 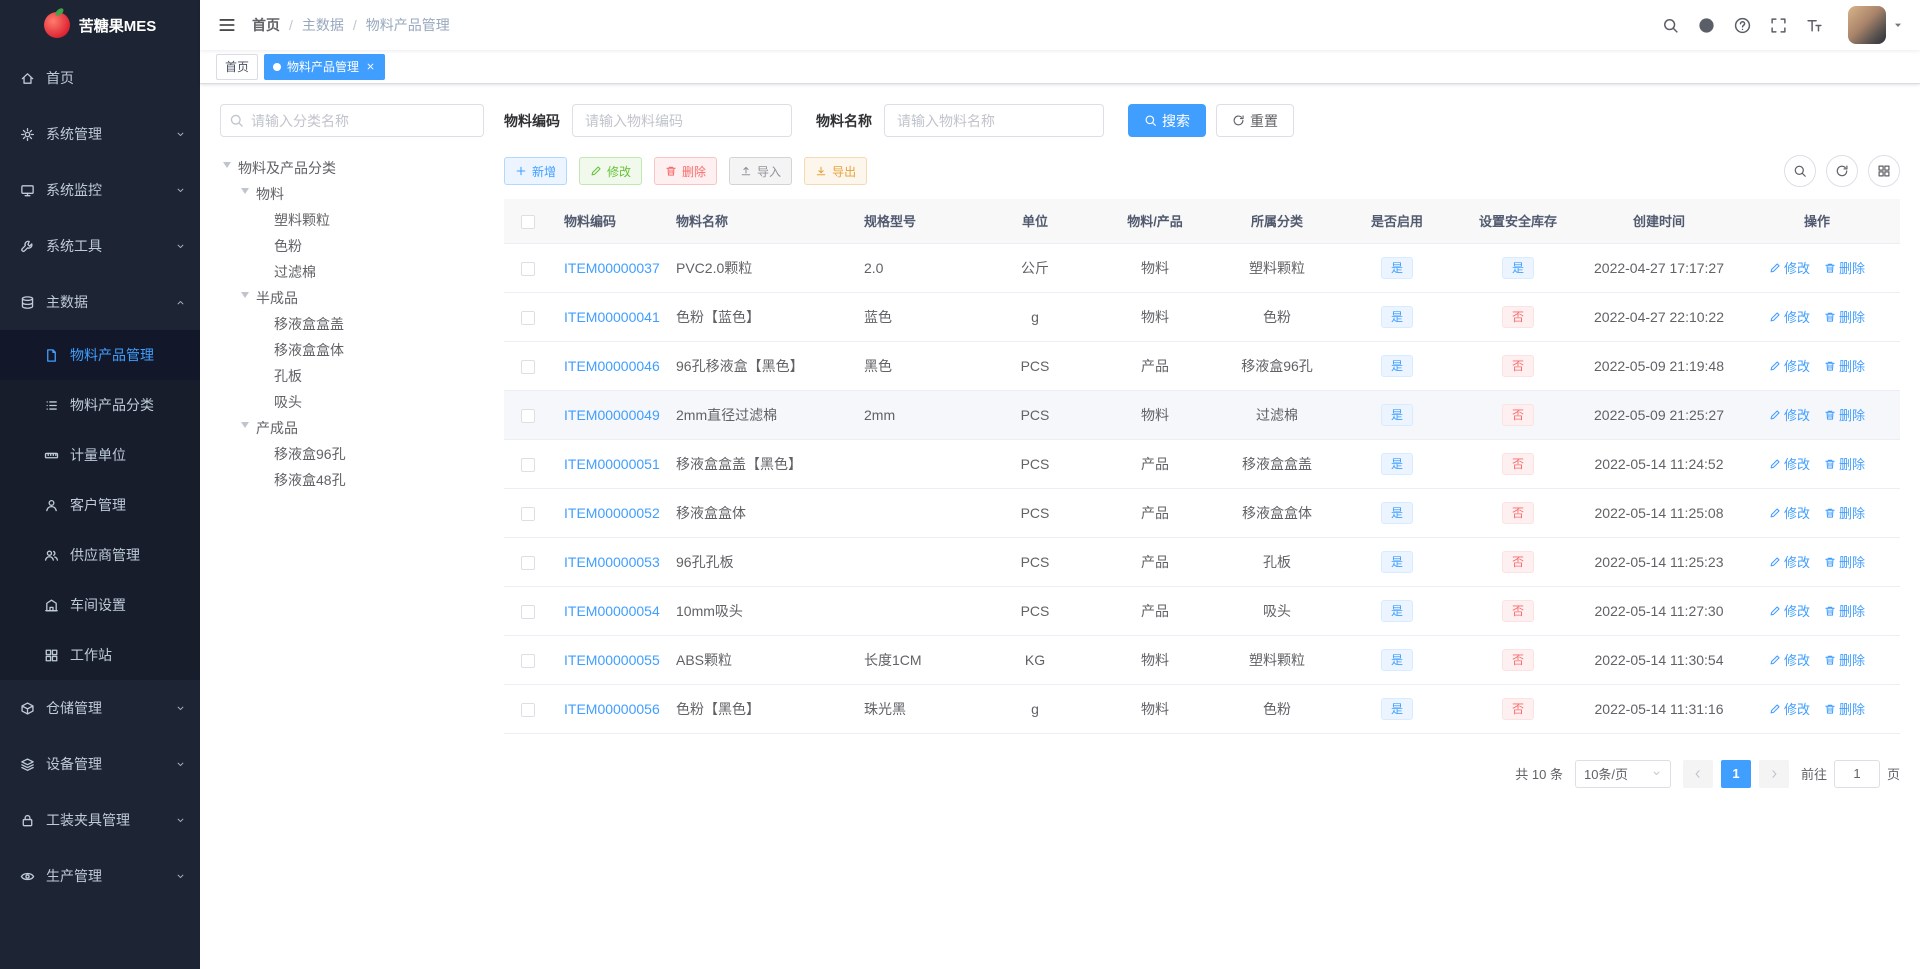 What do you see at coordinates (994, 120) in the screenshot?
I see `material-name-input` at bounding box center [994, 120].